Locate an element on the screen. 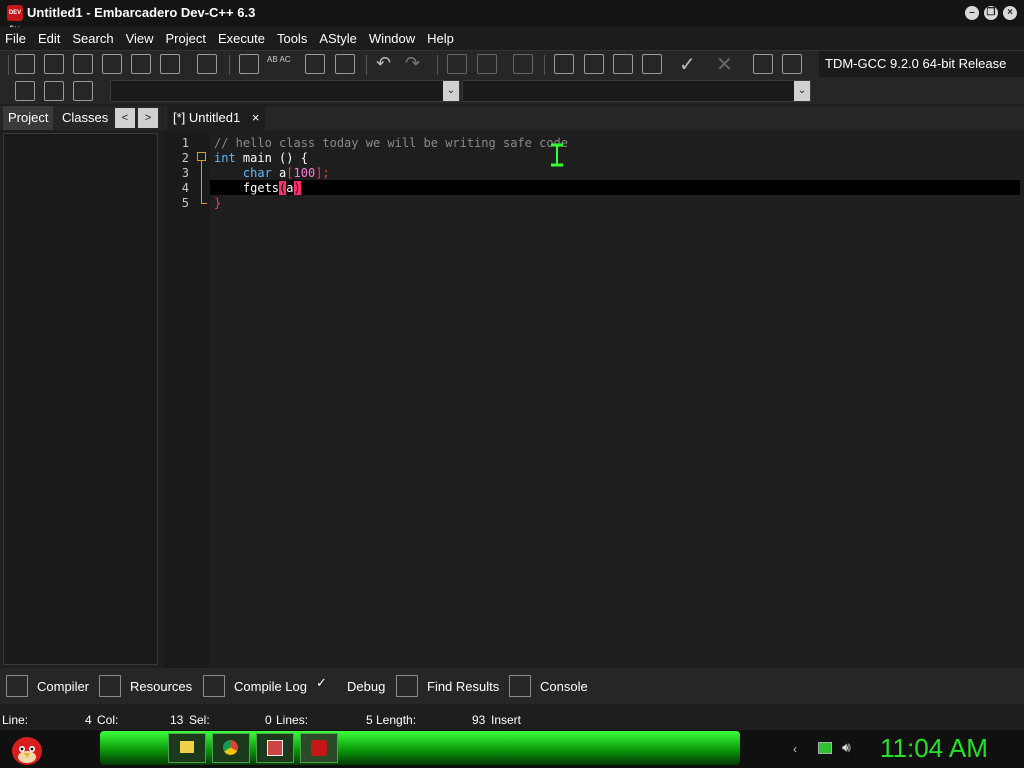 The height and width of the screenshot is (768, 1024). start-button-icon is located at coordinates (27, 749).